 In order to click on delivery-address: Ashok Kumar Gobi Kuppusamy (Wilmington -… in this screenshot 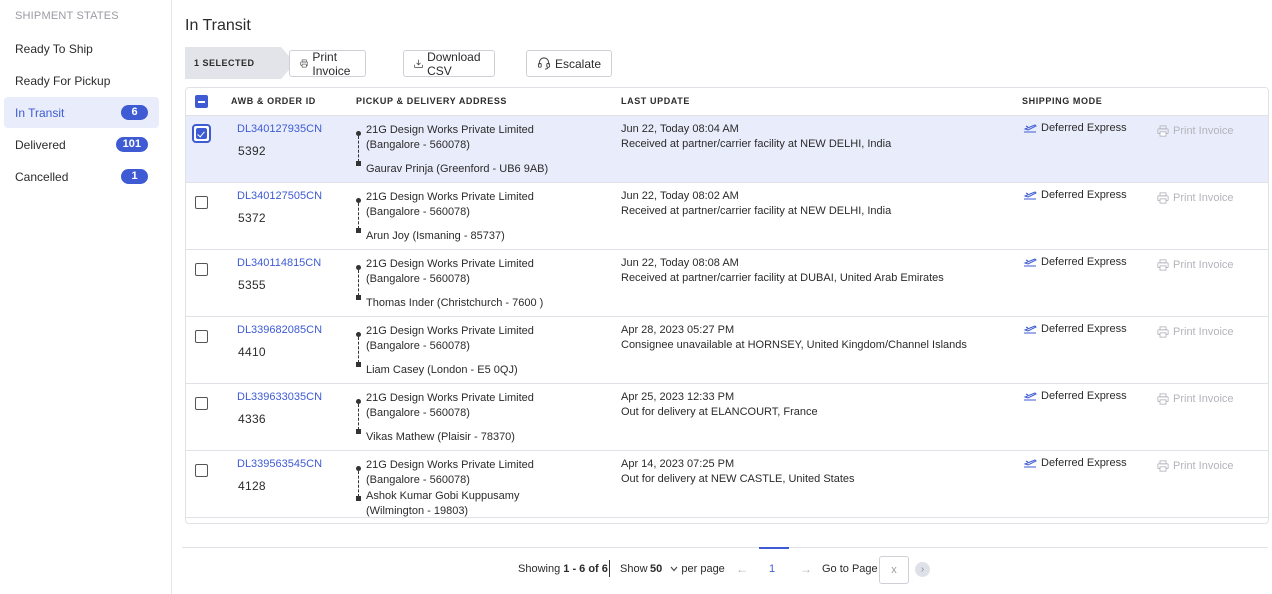, I will do `click(443, 503)`.